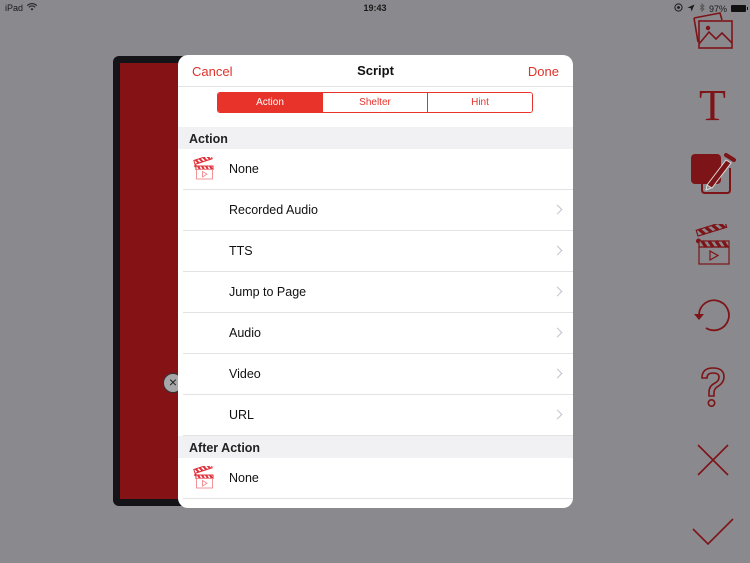  Describe the element at coordinates (375, 210) in the screenshot. I see `action-row-recorded-audio: Recorded Audio` at that location.